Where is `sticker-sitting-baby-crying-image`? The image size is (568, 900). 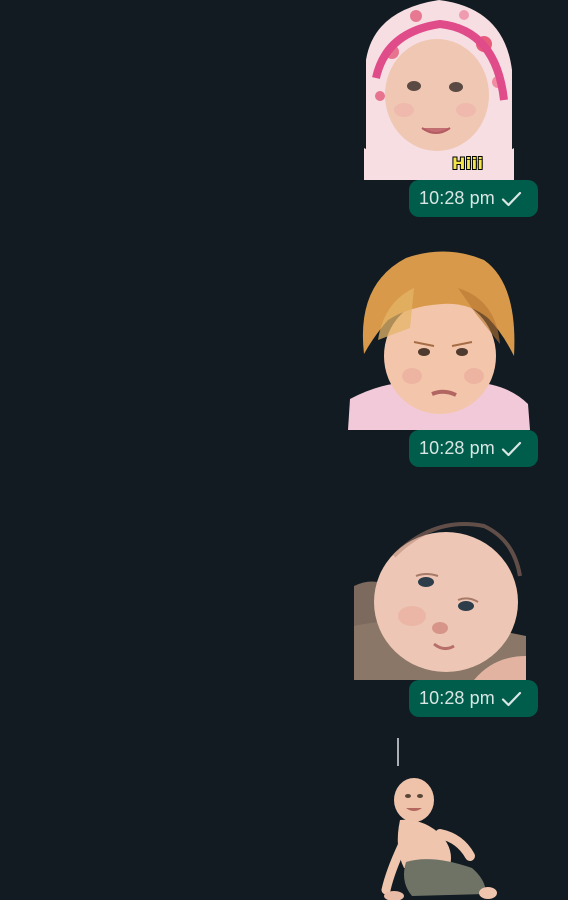
sticker-sitting-baby-crying-image is located at coordinates (439, 819).